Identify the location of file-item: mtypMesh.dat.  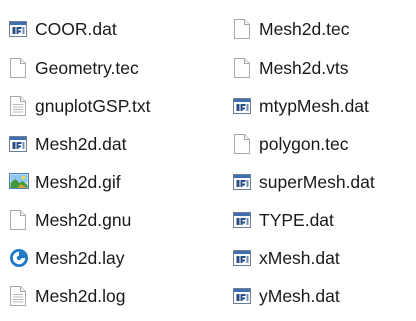
(324, 106).